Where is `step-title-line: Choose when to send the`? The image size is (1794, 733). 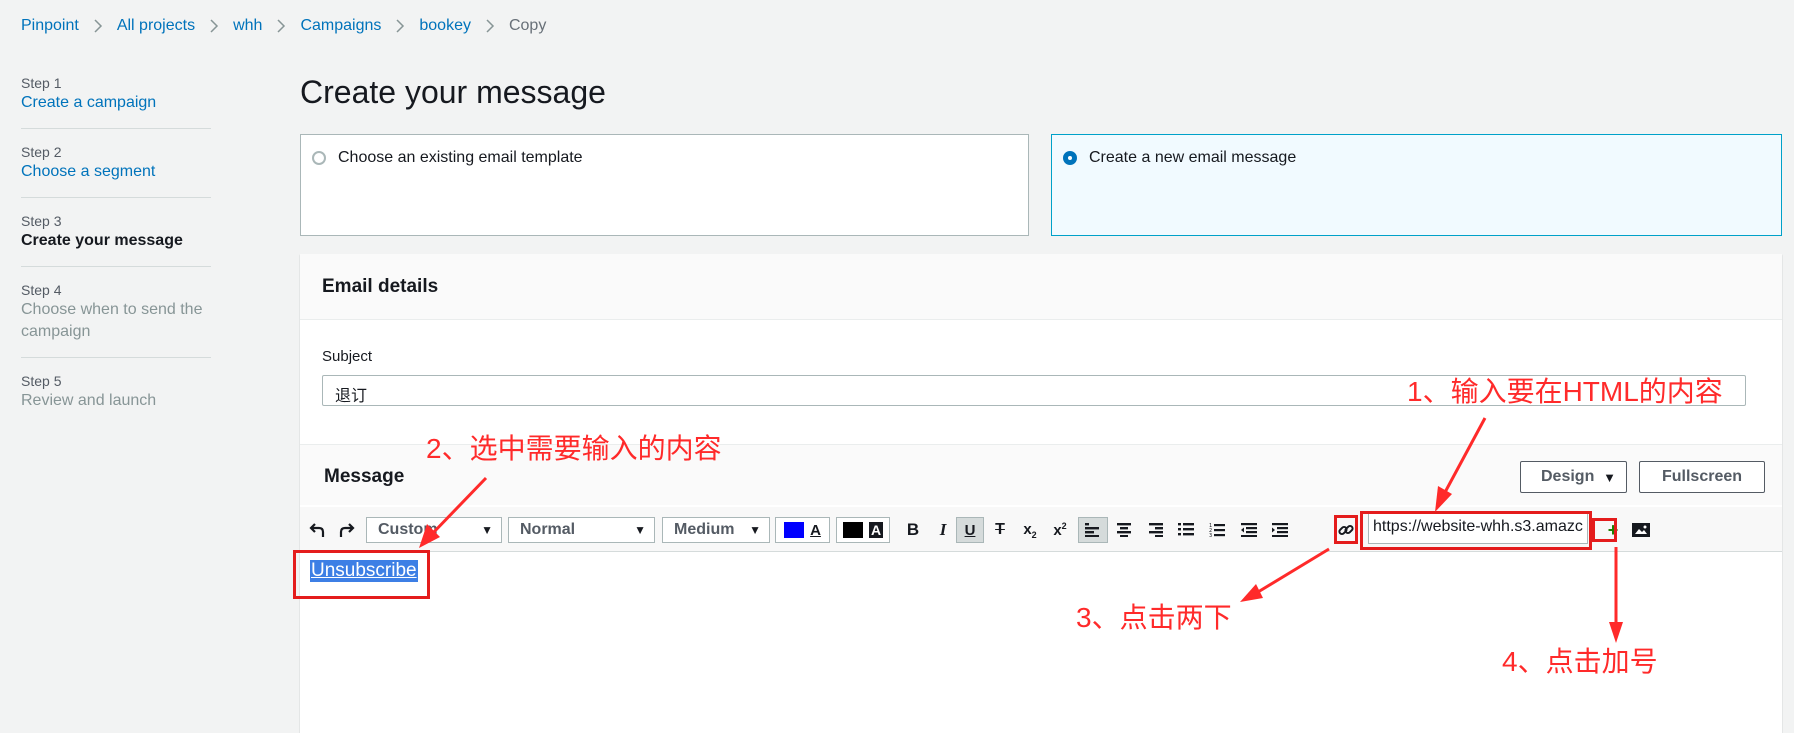
step-title-line: Choose when to send the is located at coordinates (112, 309).